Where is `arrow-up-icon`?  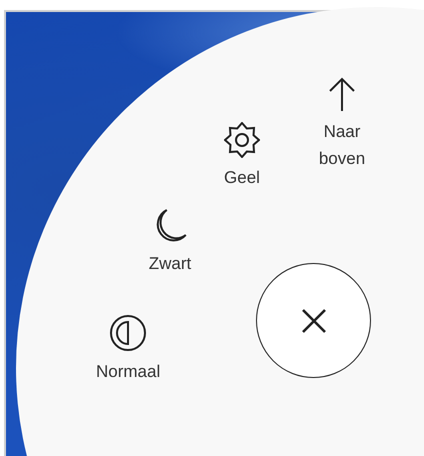 arrow-up-icon is located at coordinates (342, 94).